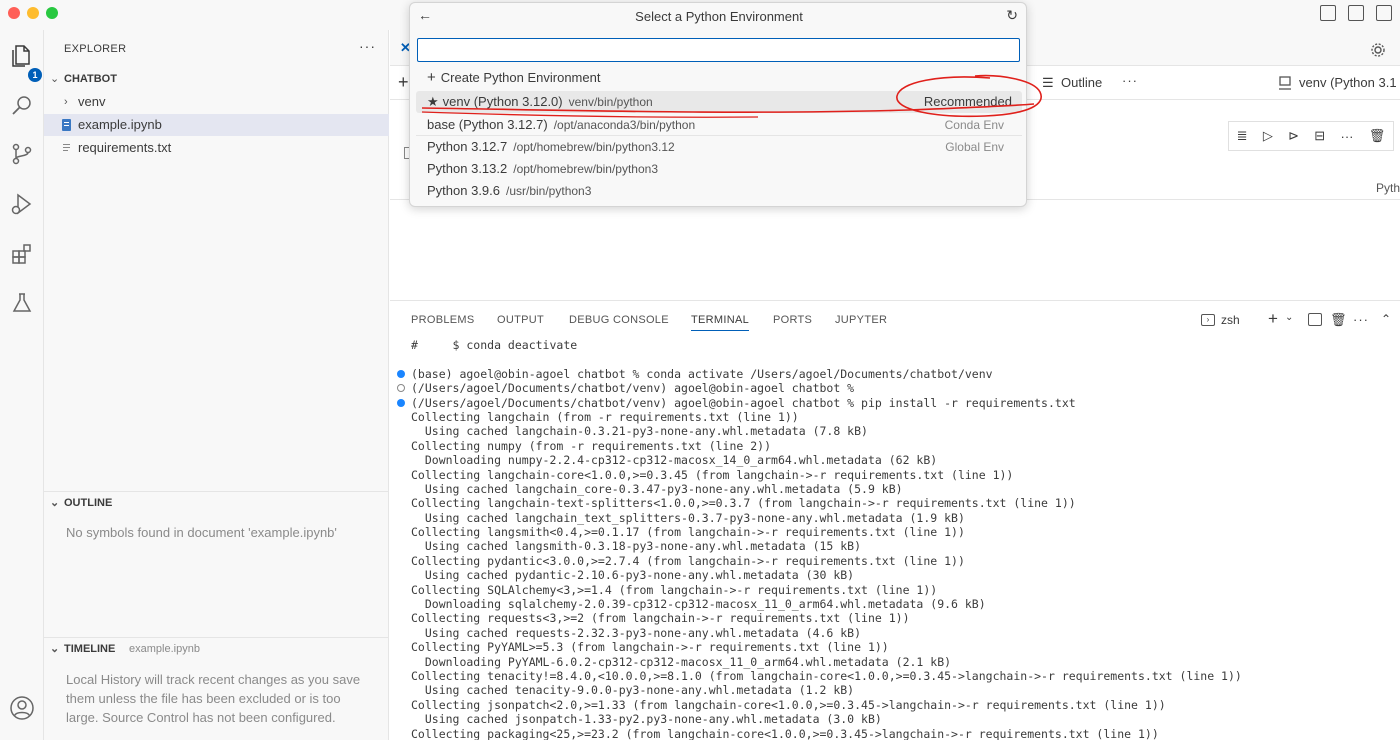  What do you see at coordinates (1208, 320) in the screenshot?
I see `terminal-icon: ›` at bounding box center [1208, 320].